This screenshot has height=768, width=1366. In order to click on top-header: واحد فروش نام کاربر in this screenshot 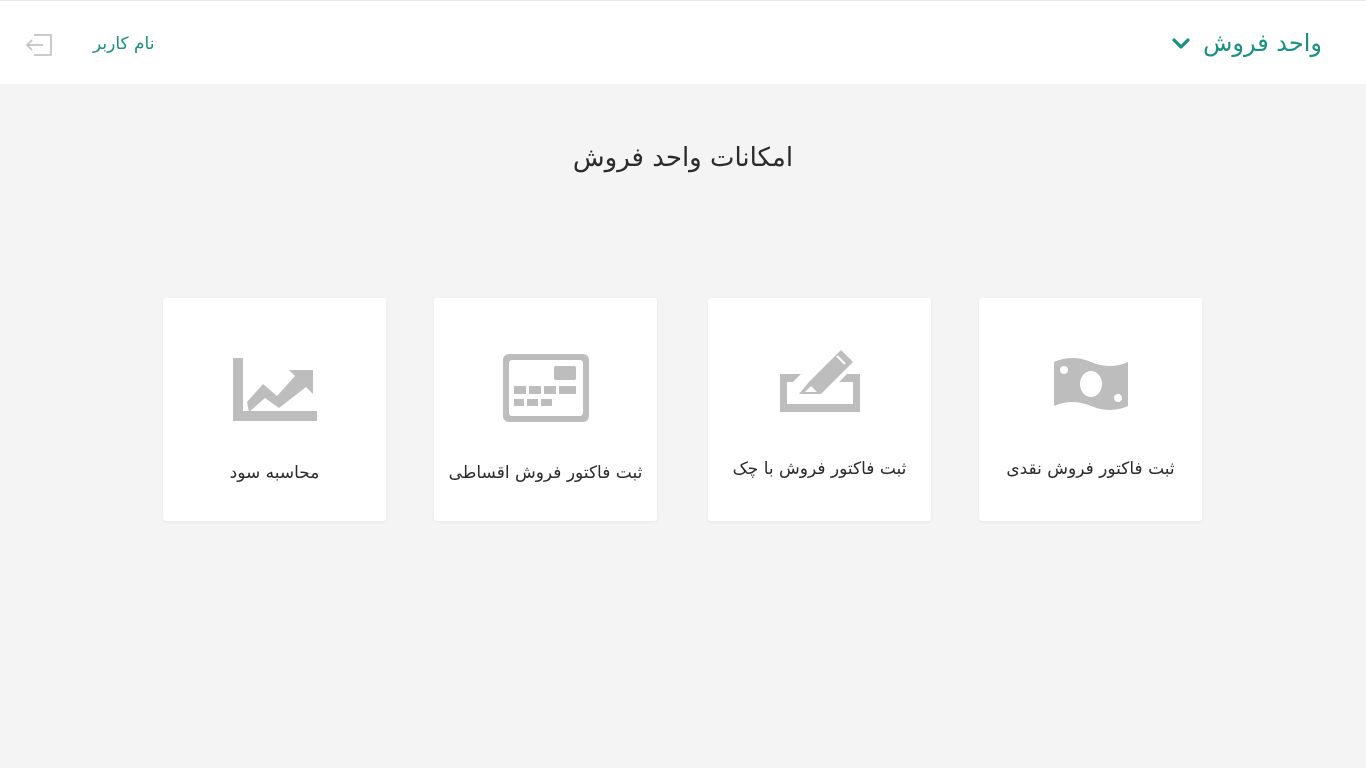, I will do `click(683, 42)`.